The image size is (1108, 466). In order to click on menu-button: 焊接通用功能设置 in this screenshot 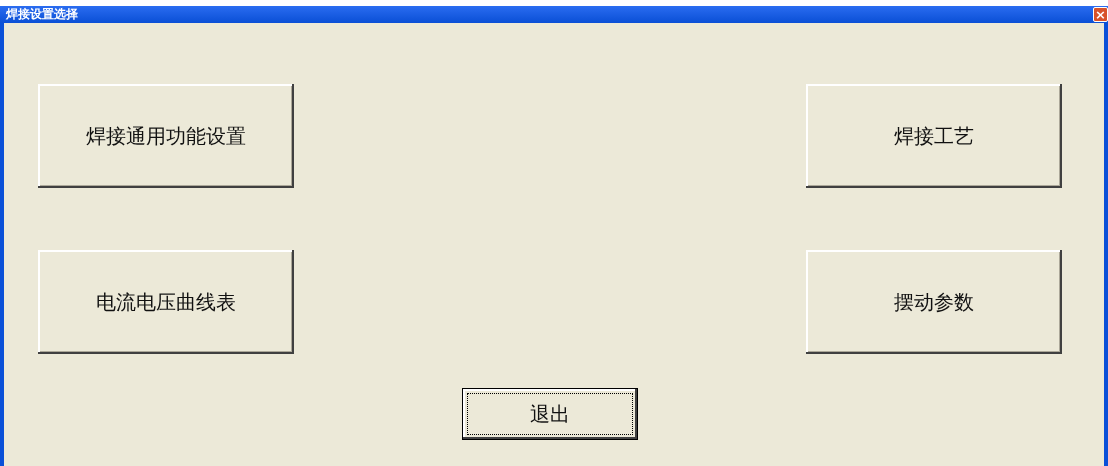, I will do `click(166, 136)`.